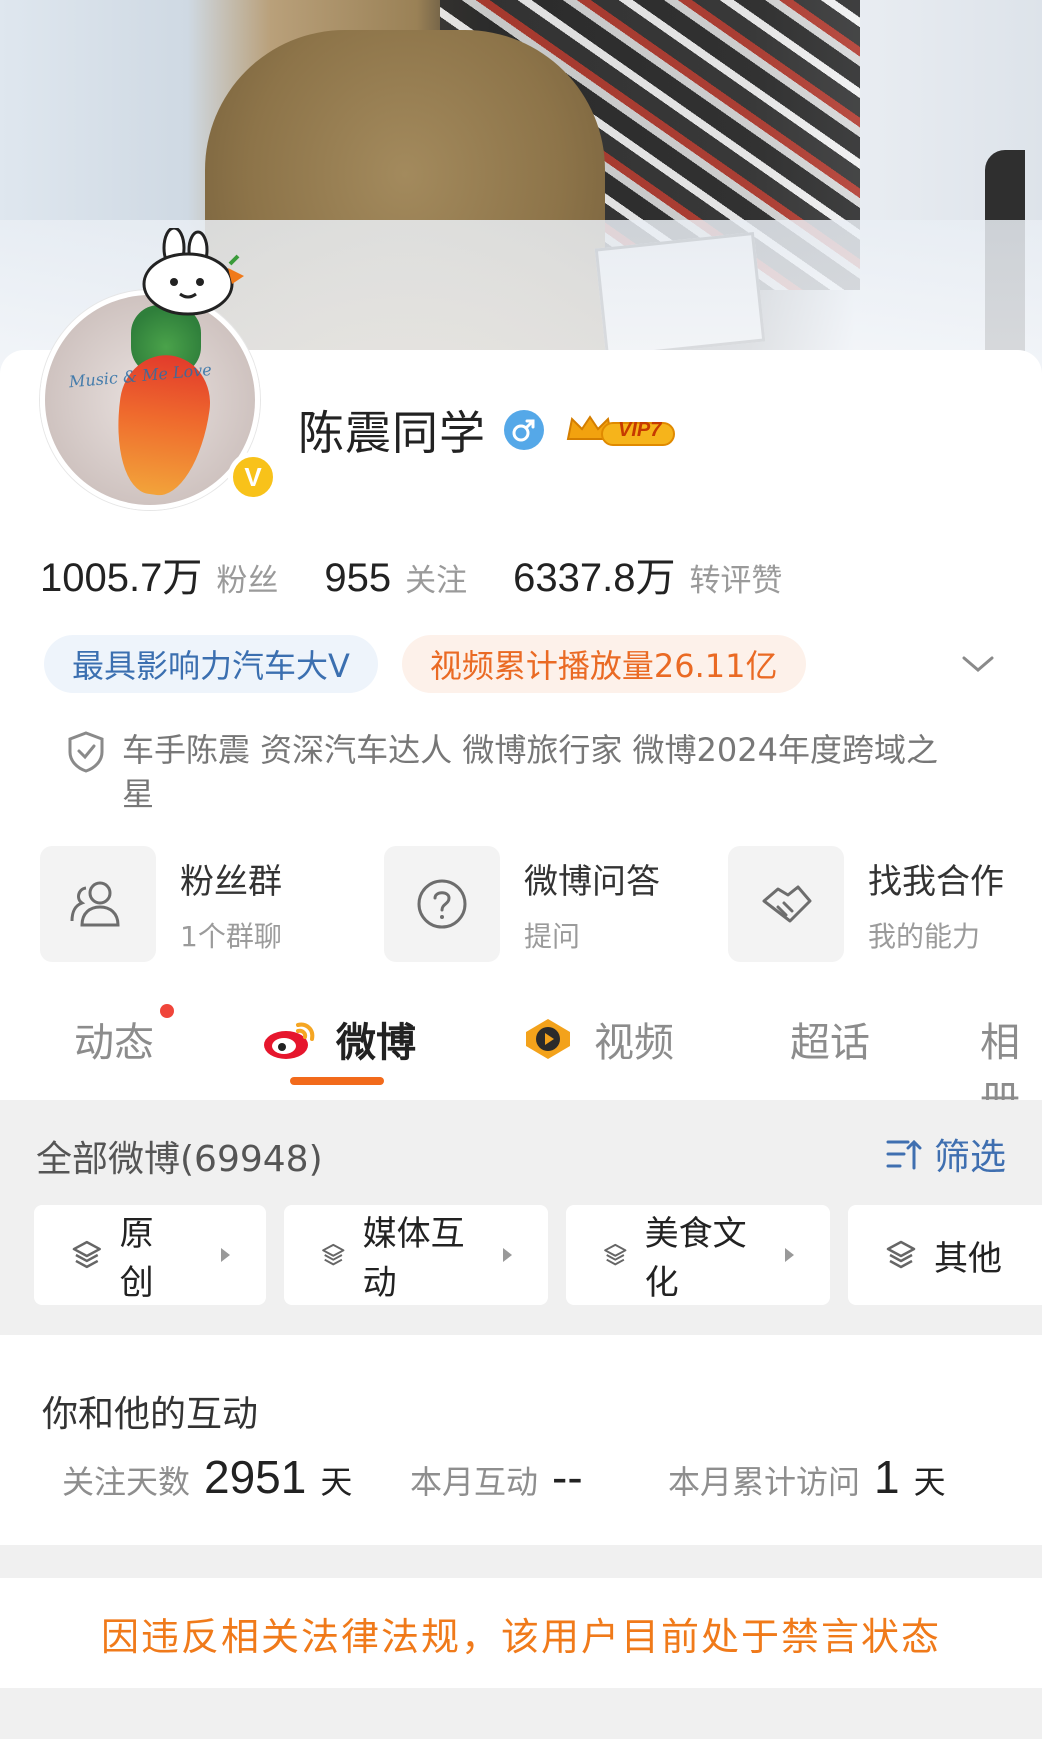 The width and height of the screenshot is (1042, 1739). I want to click on stat-likes-label: 转评赞, so click(736, 581).